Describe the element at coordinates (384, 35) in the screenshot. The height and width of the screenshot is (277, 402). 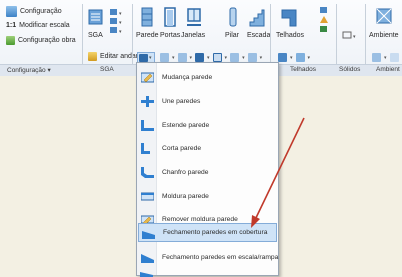
I see `ambiente-button: Ambiente` at that location.